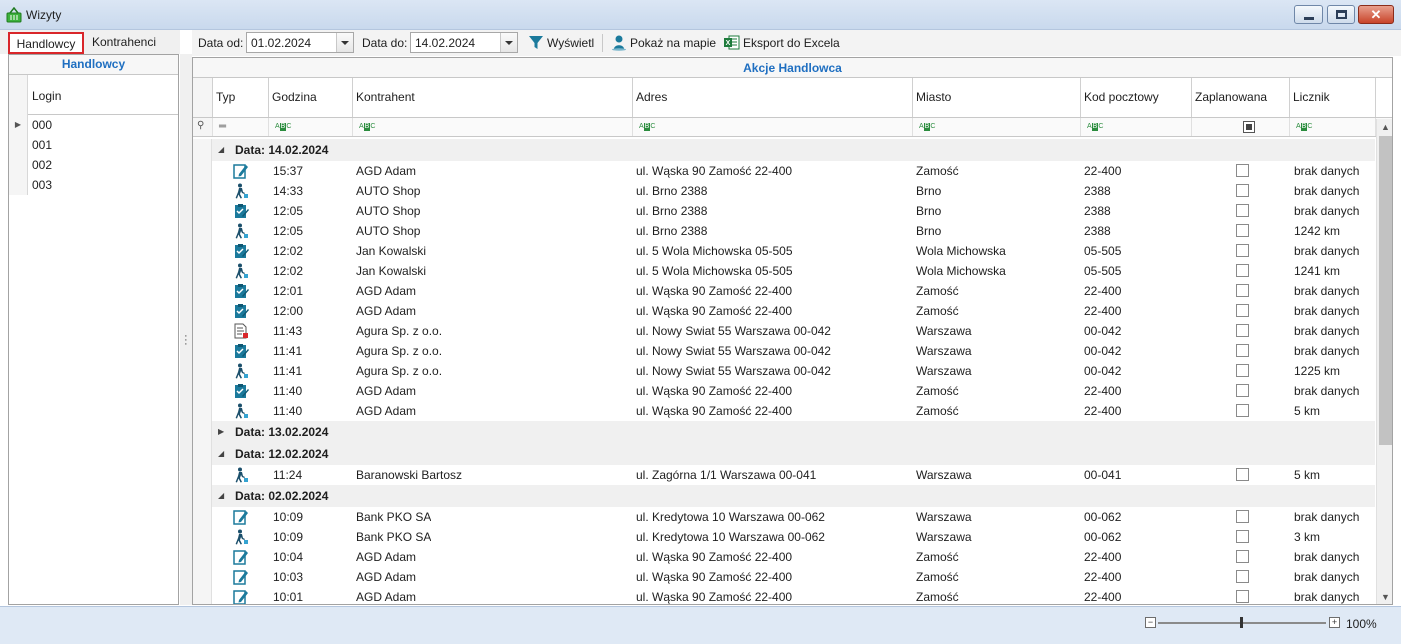 The height and width of the screenshot is (644, 1401). I want to click on zoom-in-button: +, so click(1334, 622).